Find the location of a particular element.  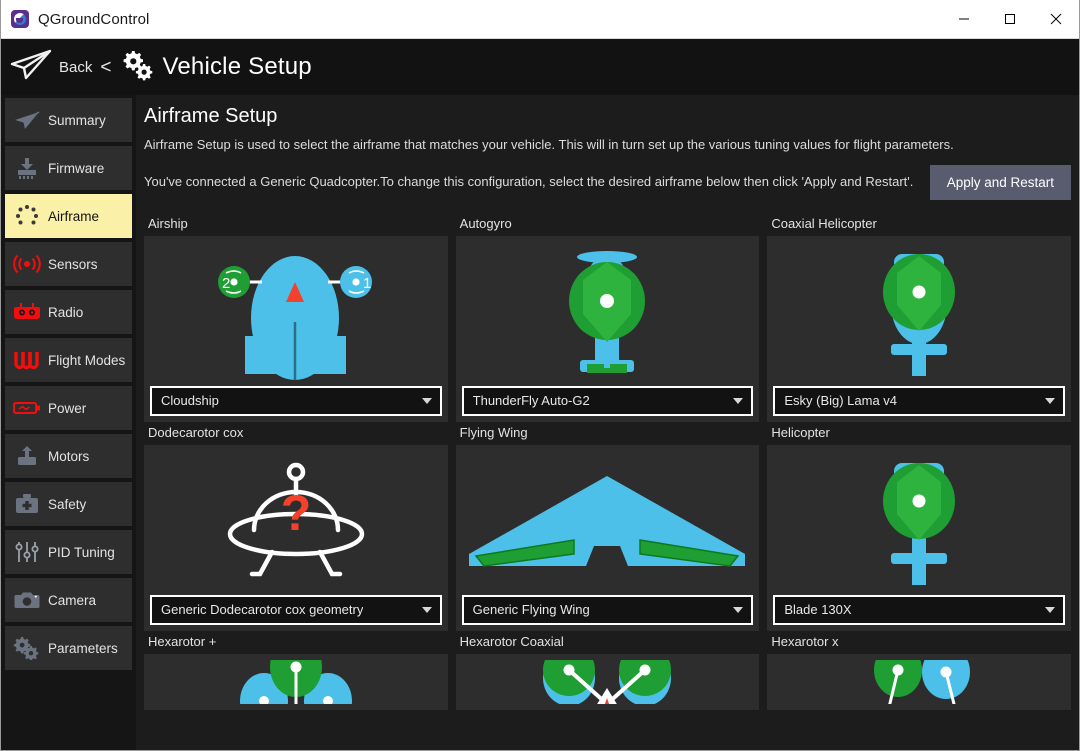

airframe-cell-flying-wing: Flying Wing Generic Flying Wing is located at coordinates (607, 526).